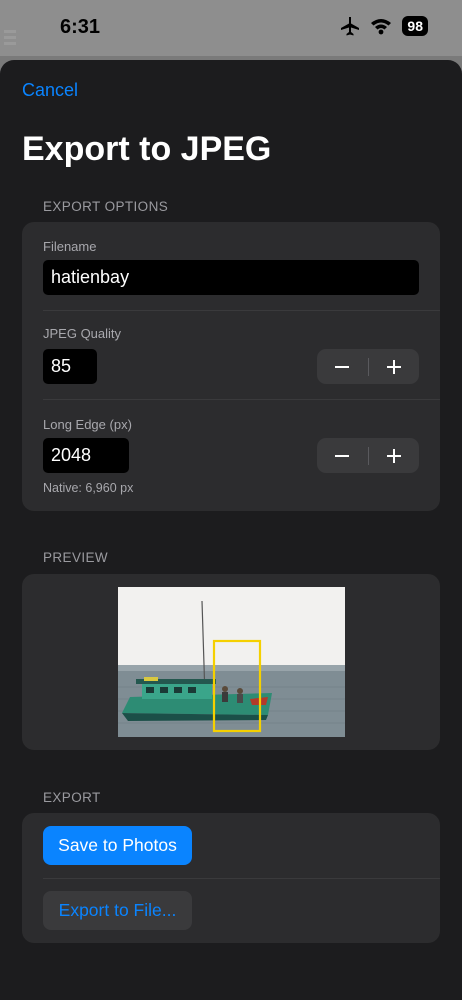 The width and height of the screenshot is (462, 1000). I want to click on jpeg-quality-field: 85, so click(70, 366).